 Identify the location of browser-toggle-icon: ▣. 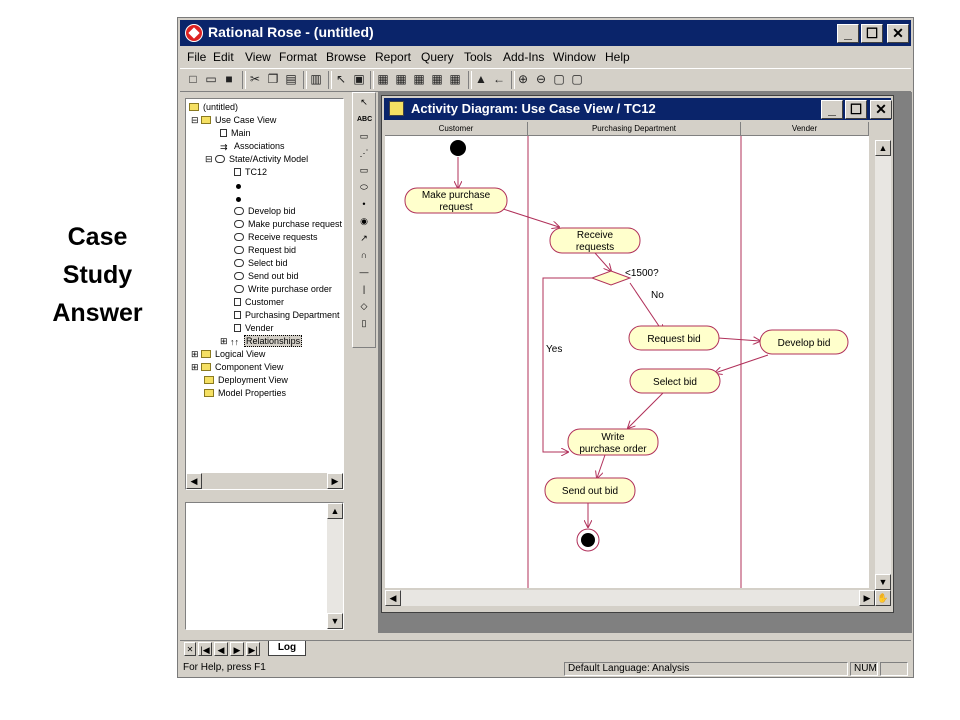
(359, 79).